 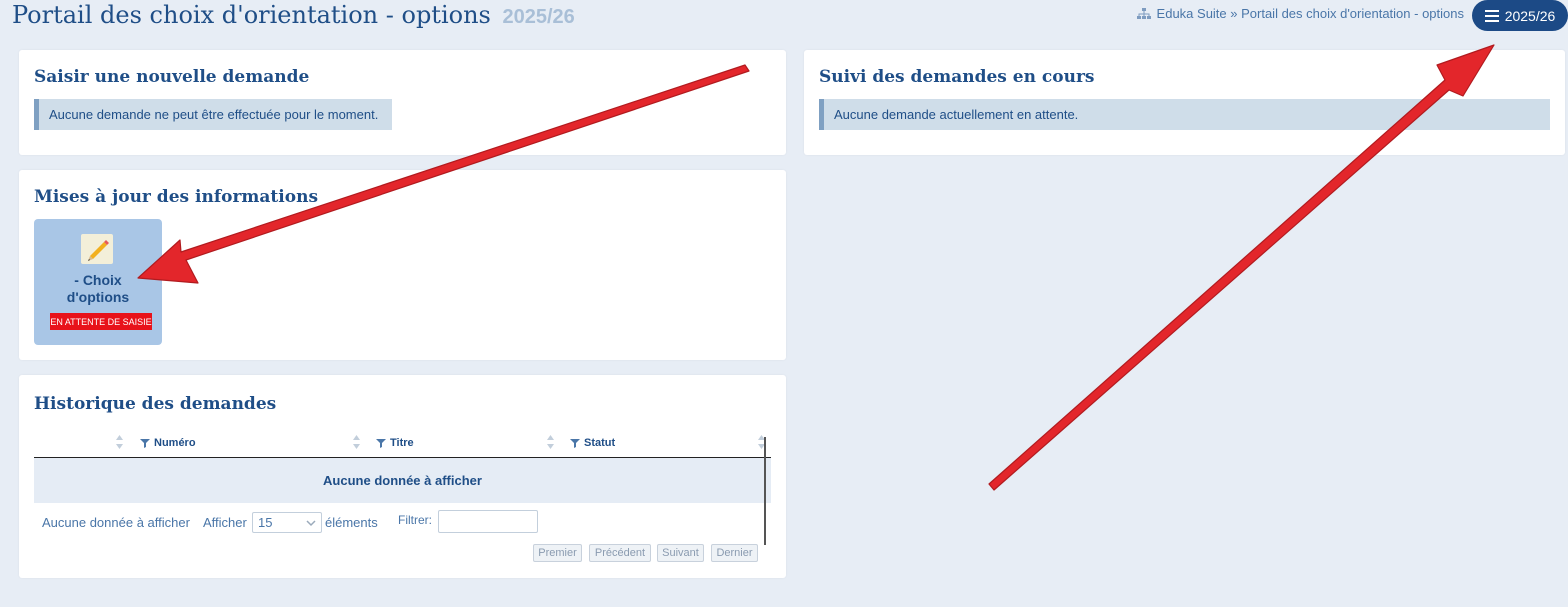 I want to click on column-header-numero: Numéro, so click(x=168, y=443).